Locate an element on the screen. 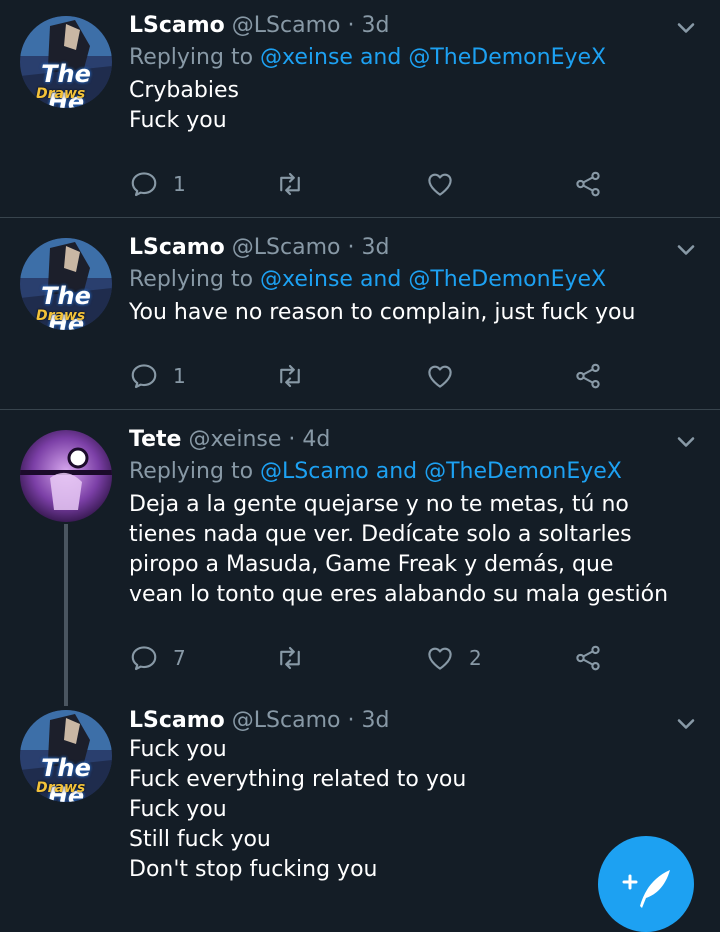  reply-mentions-link: @LScamo and @TheDemonEyeX is located at coordinates (441, 471).